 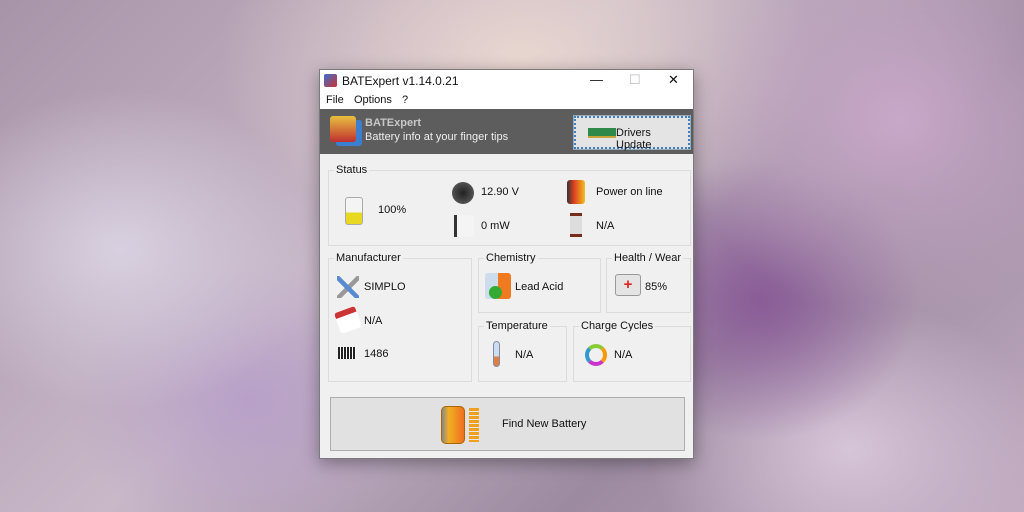 I want to click on cycle-icon, so click(x=596, y=355).